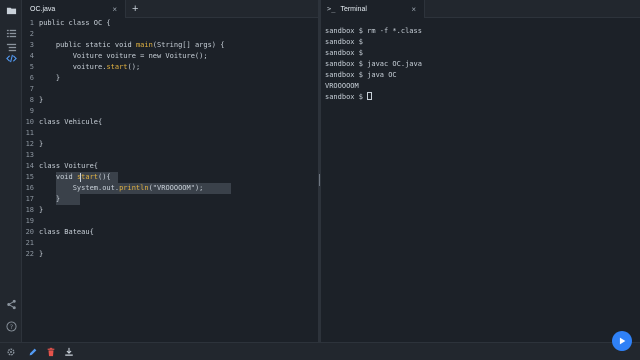  Describe the element at coordinates (69, 166) in the screenshot. I see `code-text: class Voiture{` at that location.